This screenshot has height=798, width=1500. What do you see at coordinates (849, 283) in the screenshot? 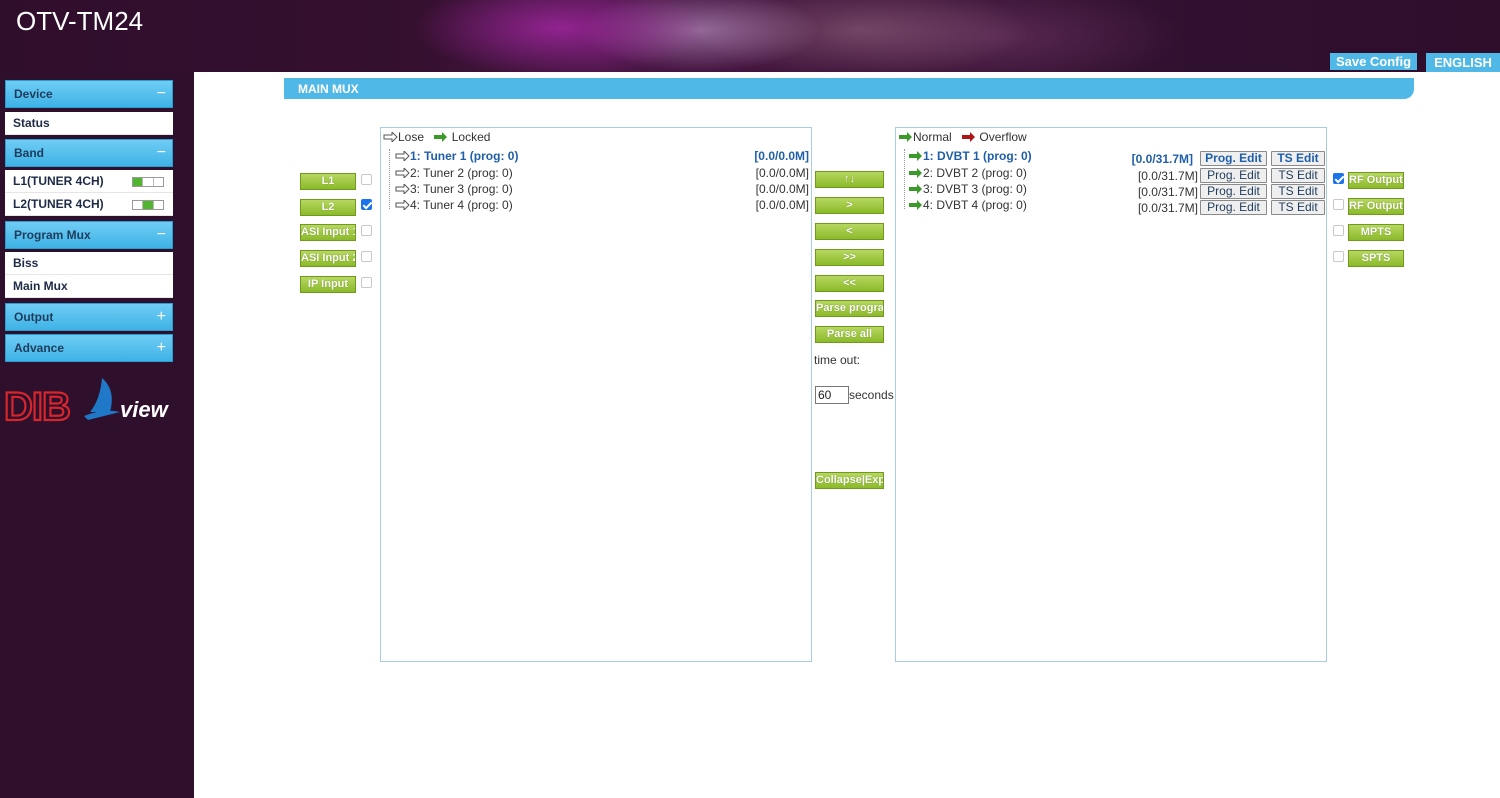
I see `remove-all-button: <<` at bounding box center [849, 283].